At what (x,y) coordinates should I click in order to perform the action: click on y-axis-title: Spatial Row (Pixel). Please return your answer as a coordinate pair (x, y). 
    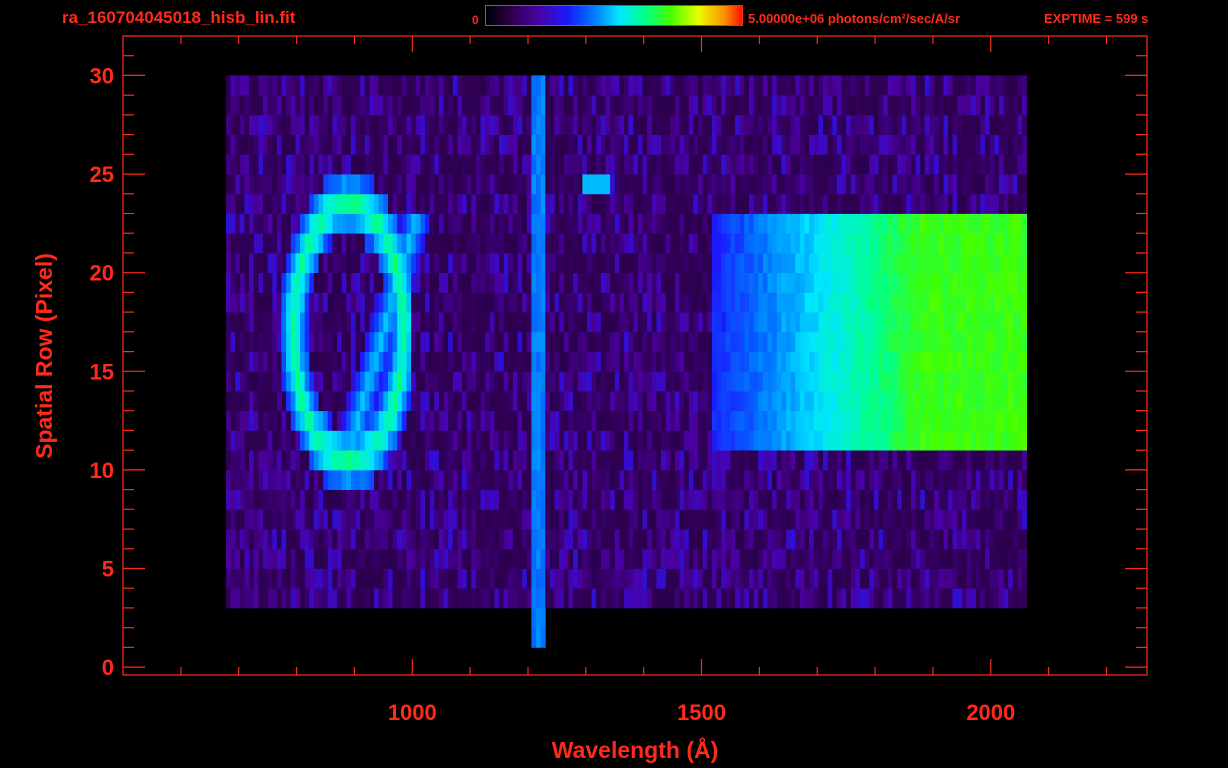
    Looking at the image, I should click on (44, 356).